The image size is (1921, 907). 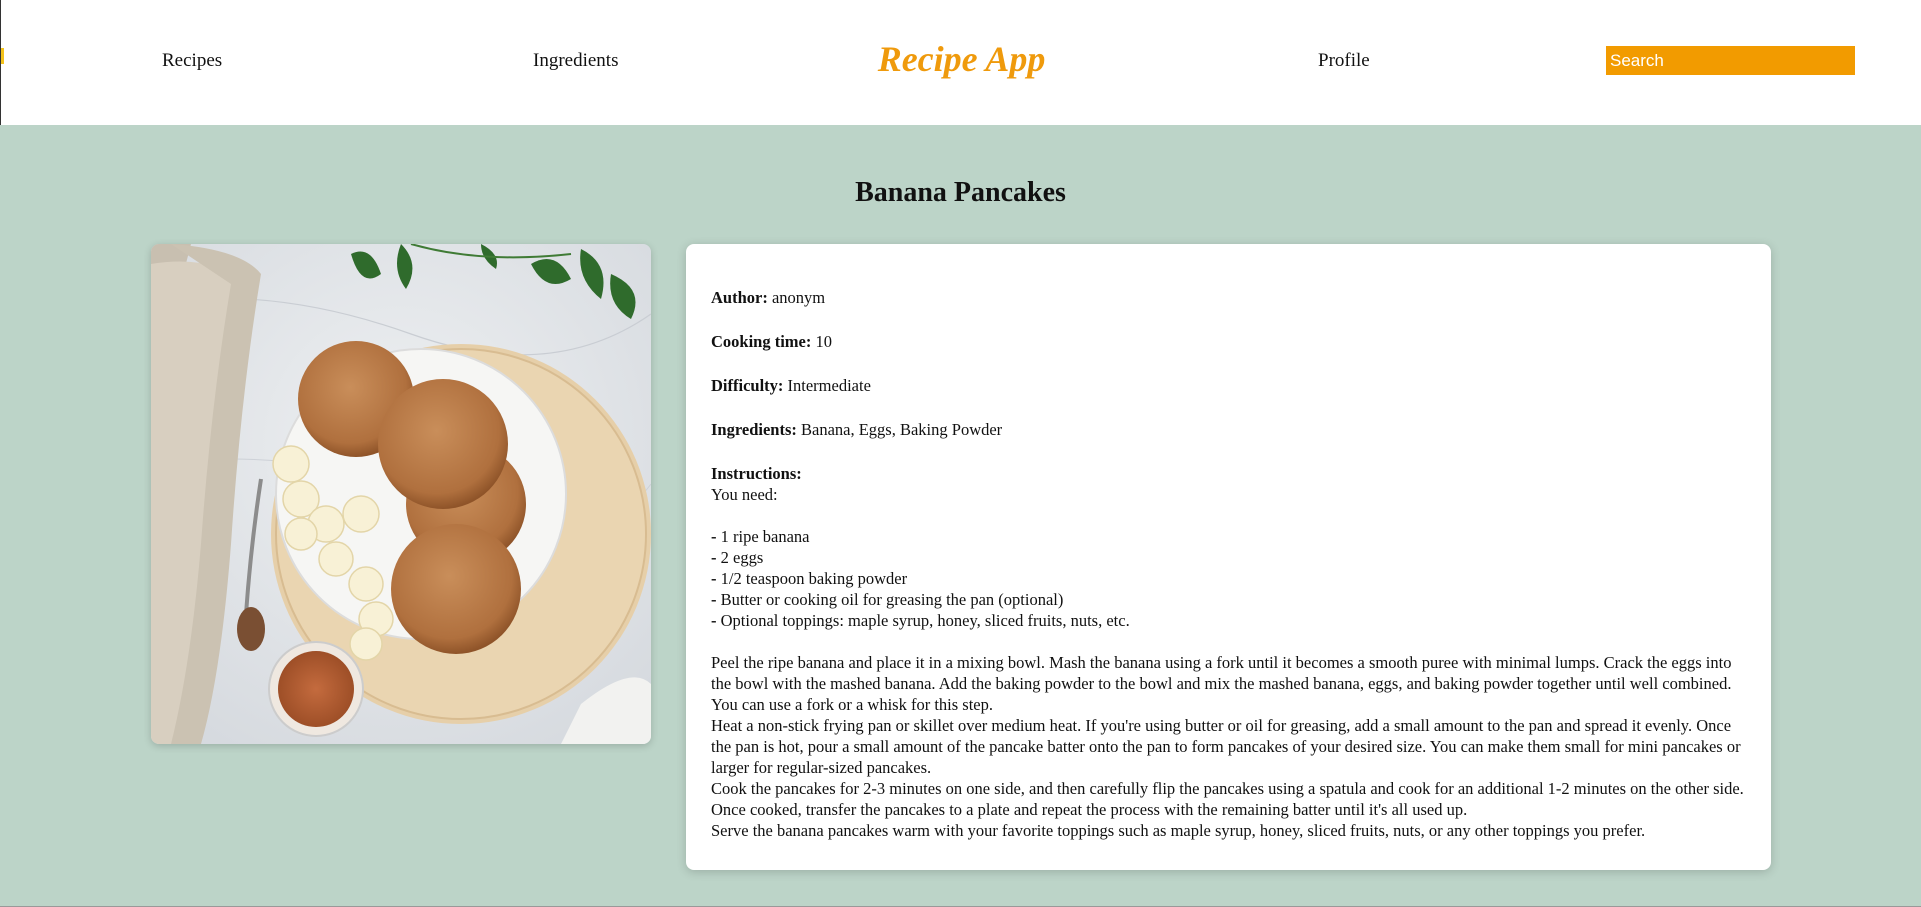 What do you see at coordinates (739, 297) in the screenshot?
I see `author-label: Author:` at bounding box center [739, 297].